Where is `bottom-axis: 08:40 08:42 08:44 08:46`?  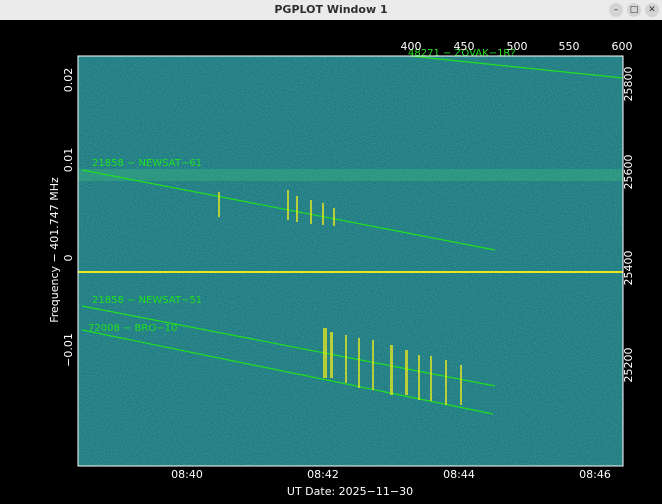 bottom-axis: 08:40 08:42 08:44 08:46 is located at coordinates (391, 474).